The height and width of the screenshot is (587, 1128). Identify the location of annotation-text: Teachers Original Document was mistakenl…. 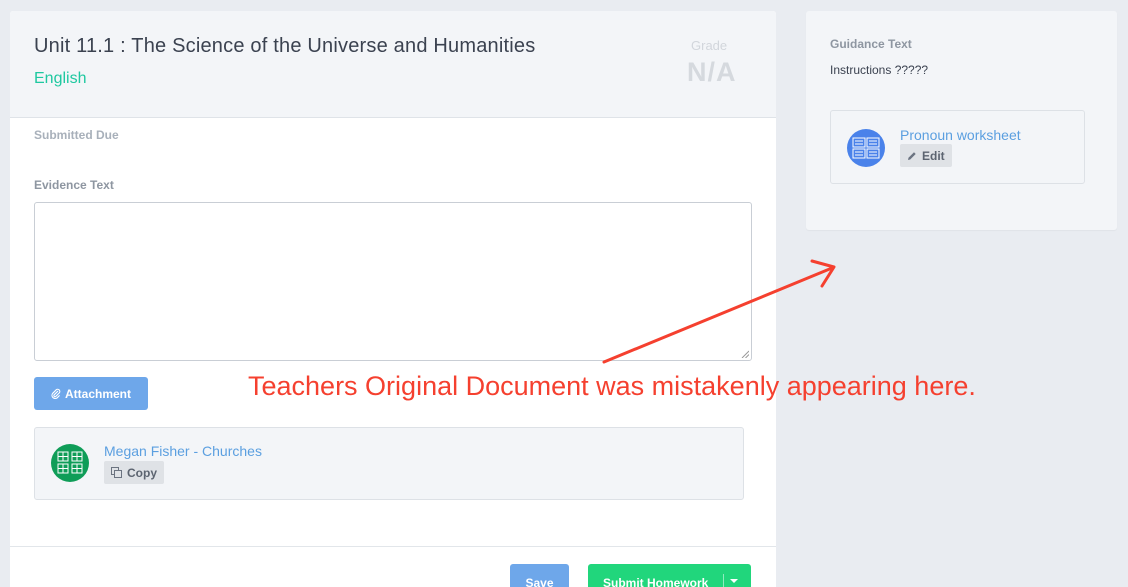
(612, 386).